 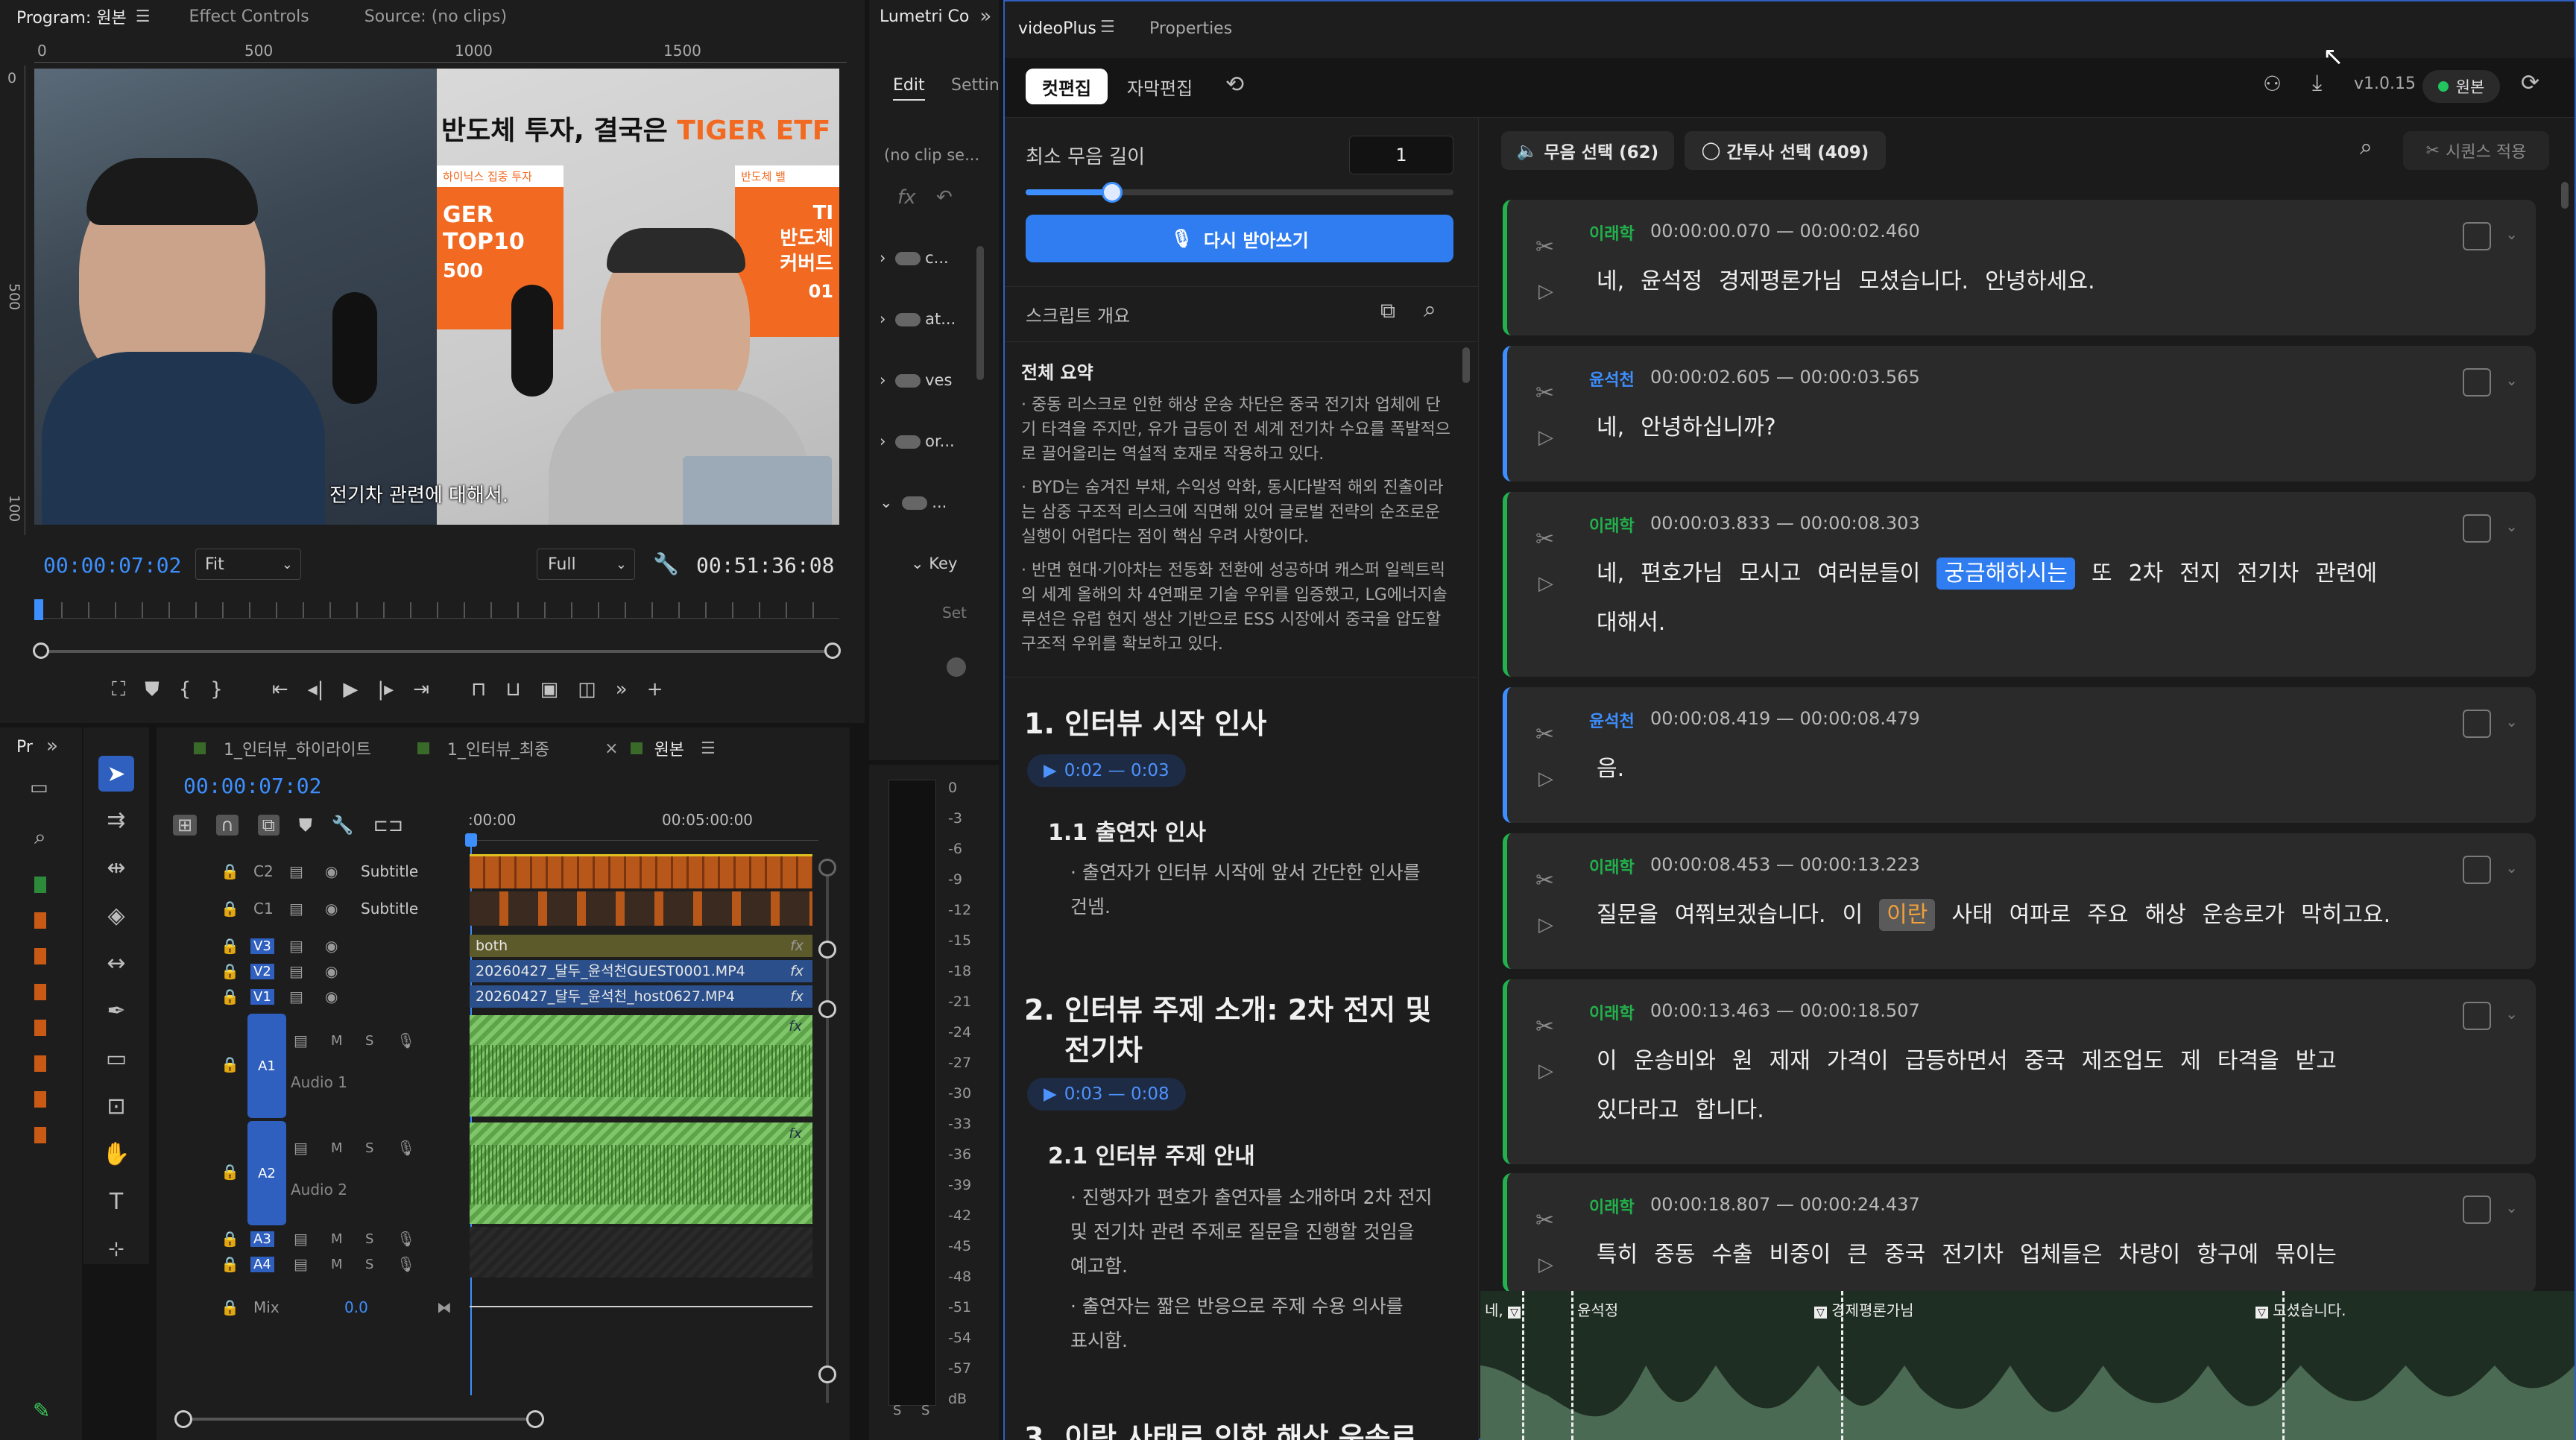 I want to click on transcript-word: 가격이, so click(x=1858, y=1061).